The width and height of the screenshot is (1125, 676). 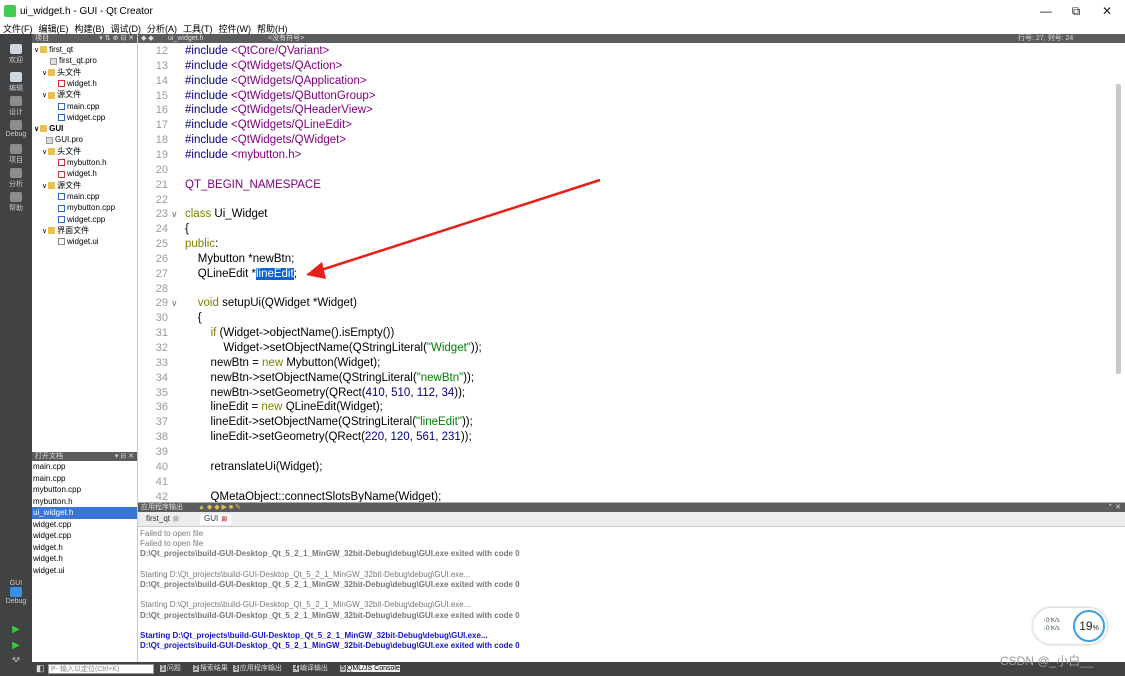 I want to click on annotation-arrow, so click(x=453, y=228).